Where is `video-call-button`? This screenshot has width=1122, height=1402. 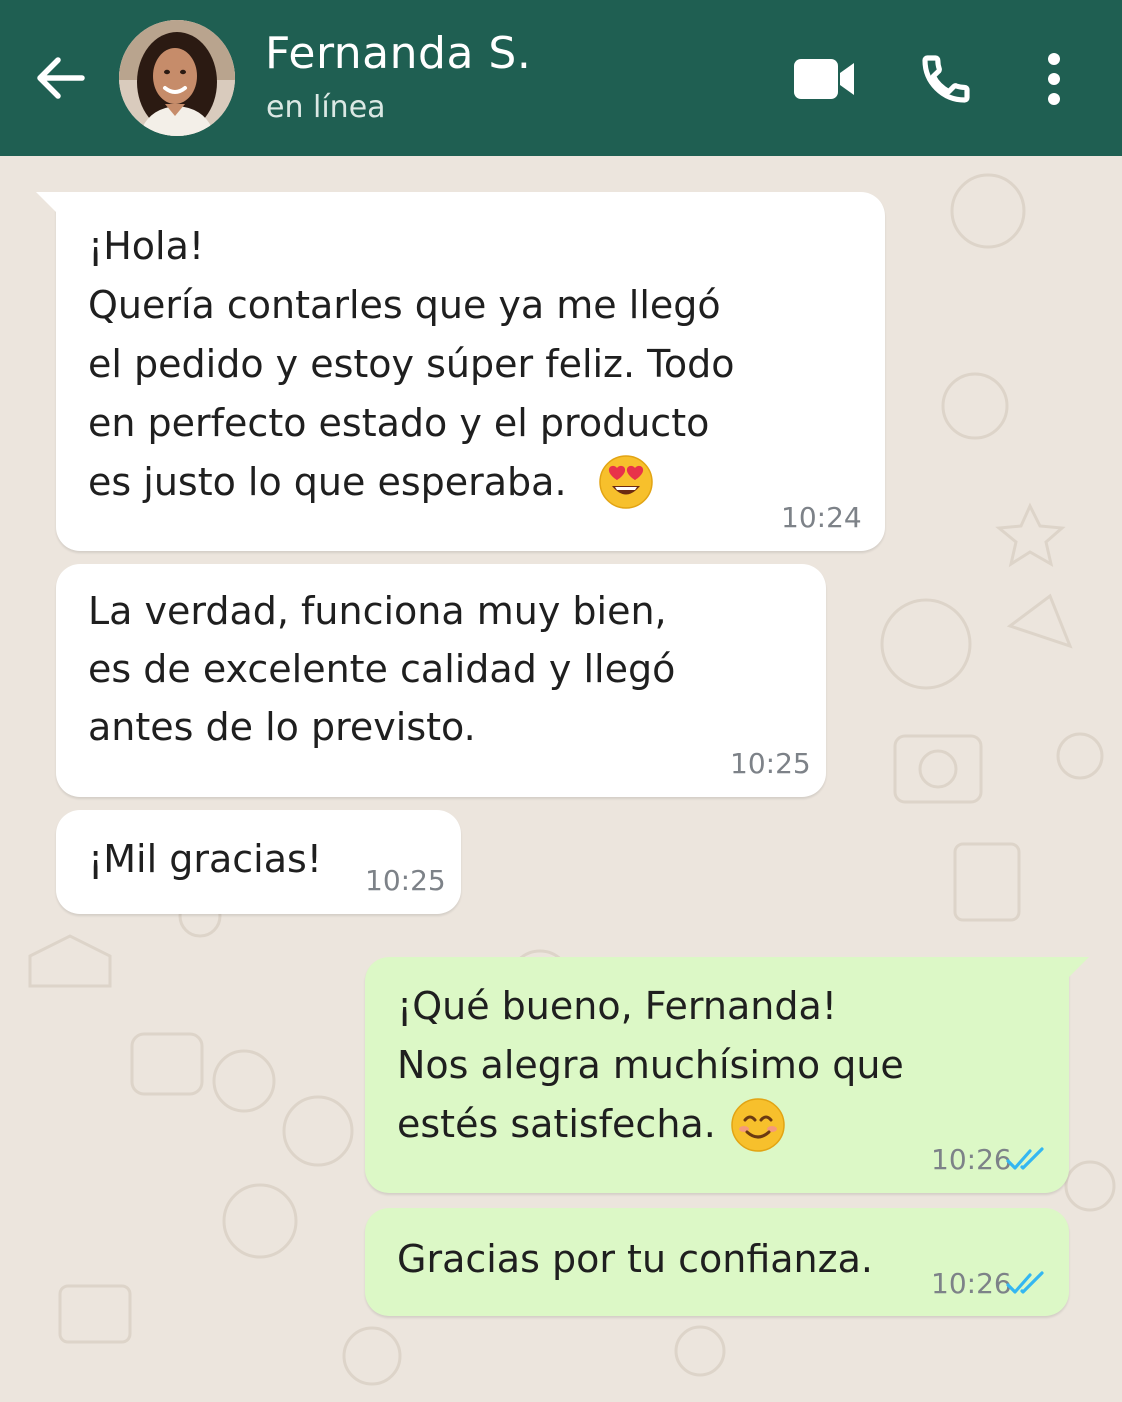
video-call-button is located at coordinates (824, 79).